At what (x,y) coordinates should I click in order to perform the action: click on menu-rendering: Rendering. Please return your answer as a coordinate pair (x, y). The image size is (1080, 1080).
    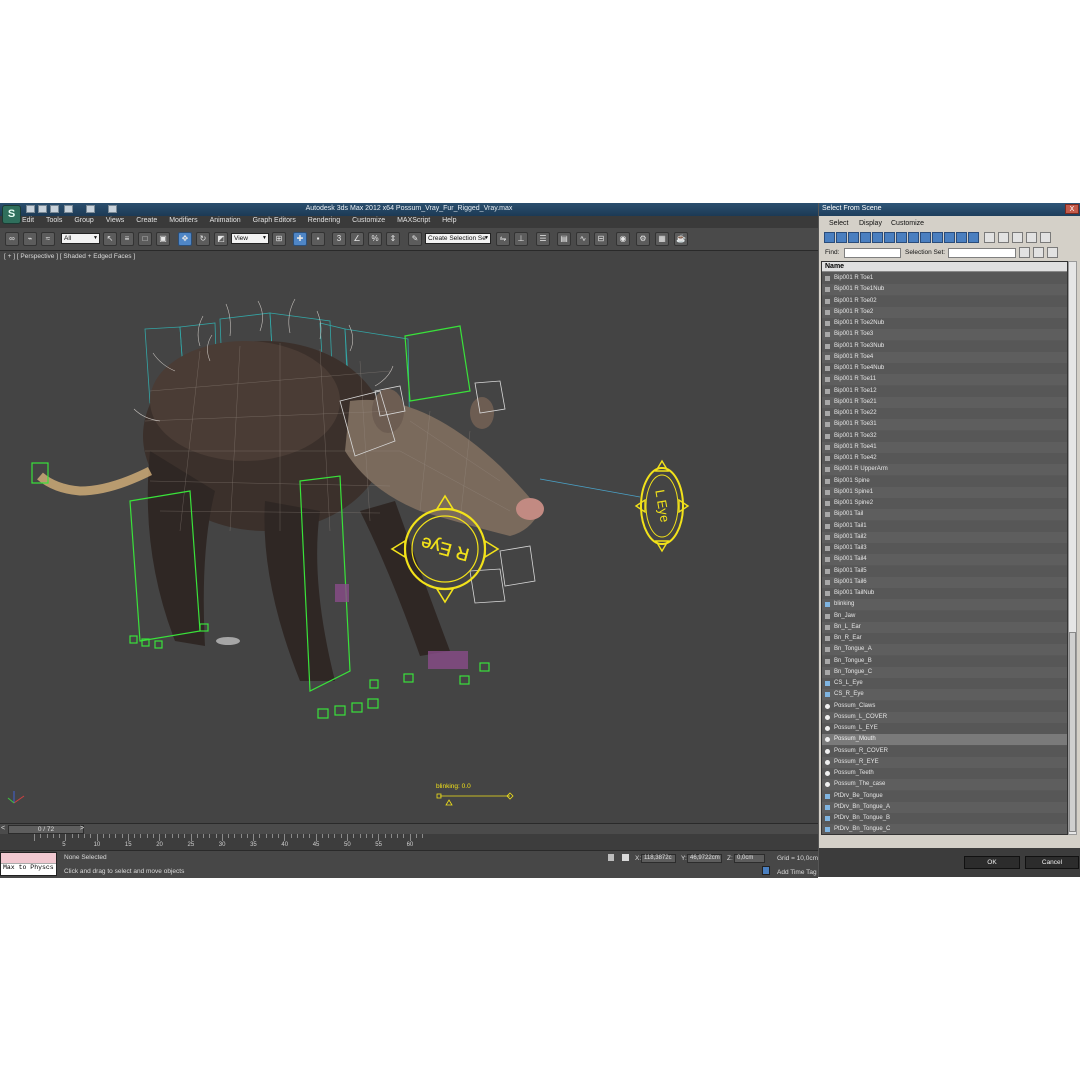
    Looking at the image, I should click on (324, 220).